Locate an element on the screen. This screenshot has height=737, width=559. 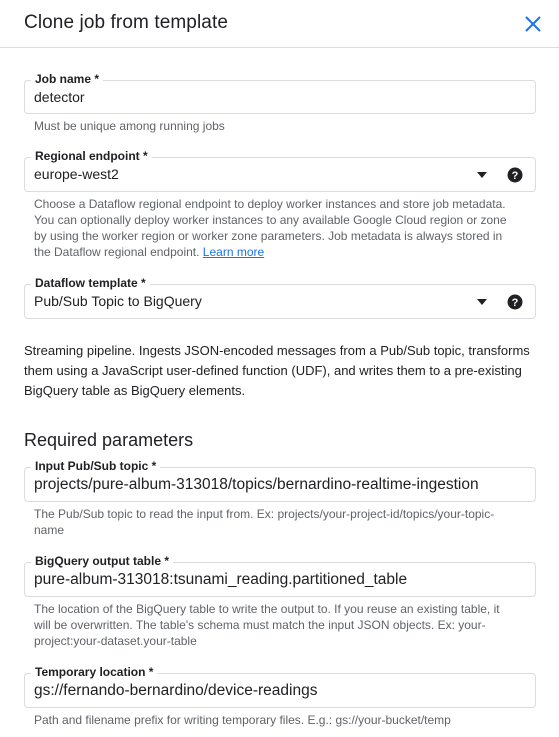
temp-location-label: Temporary location * is located at coordinates (94, 672).